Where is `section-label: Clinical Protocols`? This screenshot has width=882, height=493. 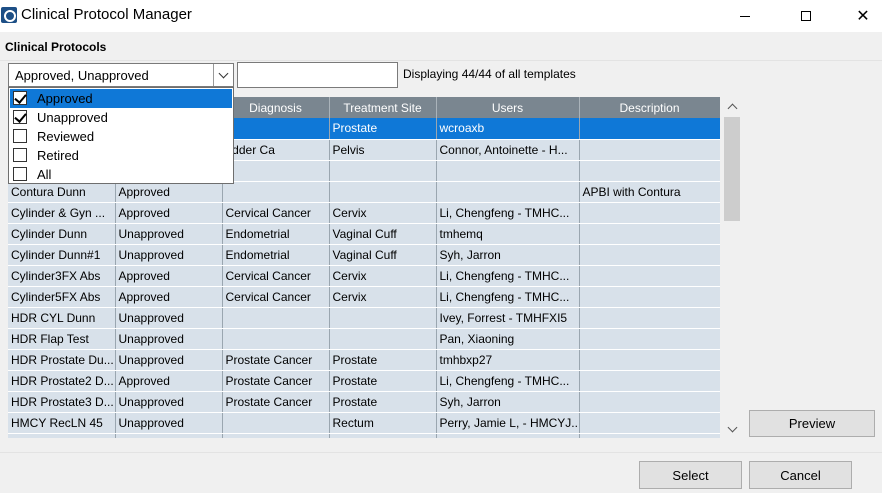
section-label: Clinical Protocols is located at coordinates (56, 47).